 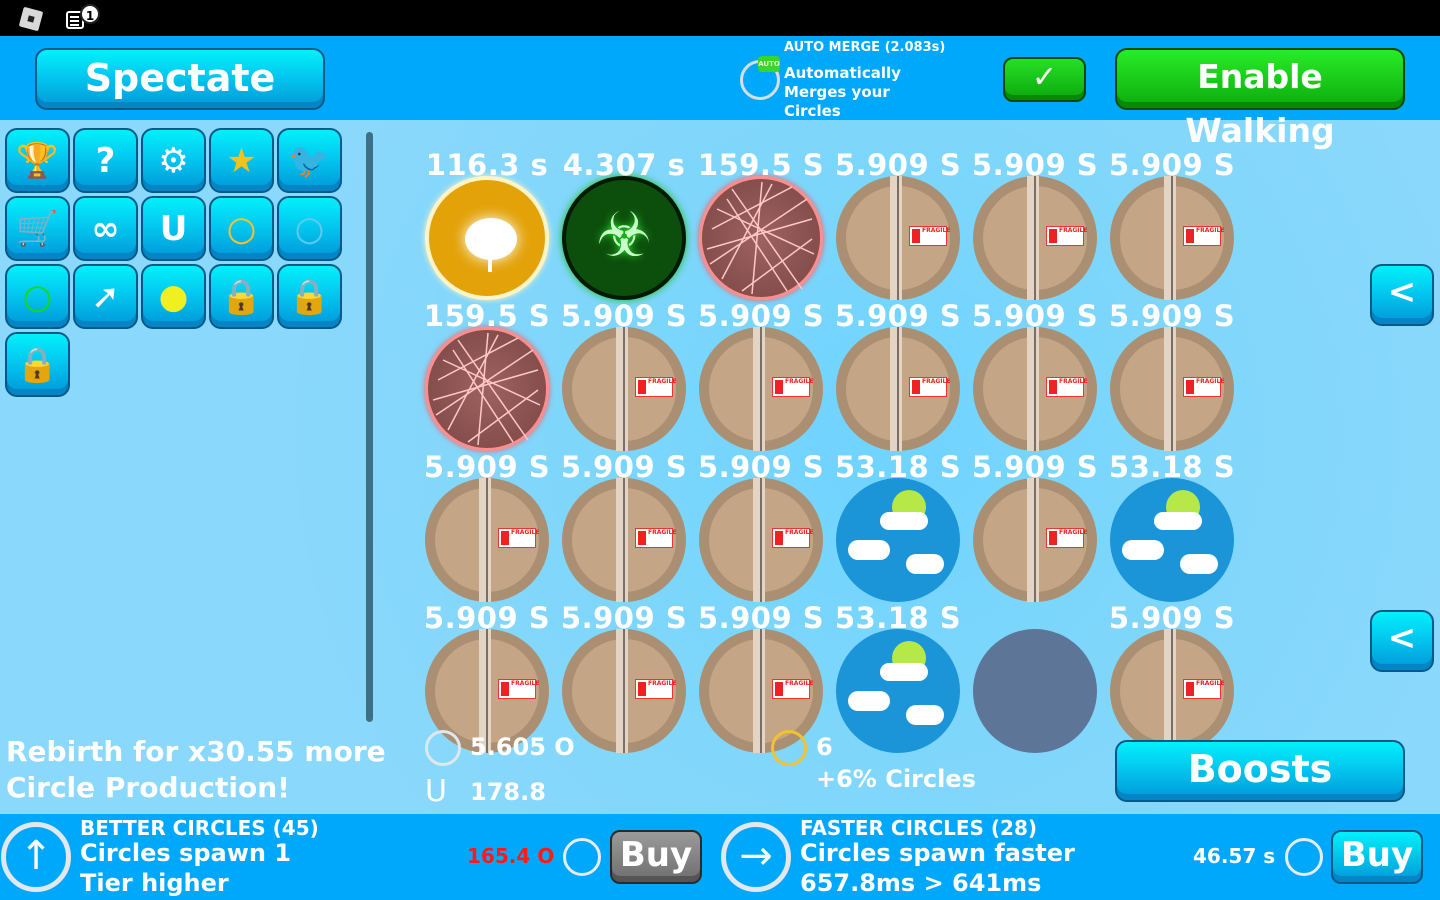 What do you see at coordinates (487, 165) in the screenshot?
I see `circle-value-label: 116.3 s` at bounding box center [487, 165].